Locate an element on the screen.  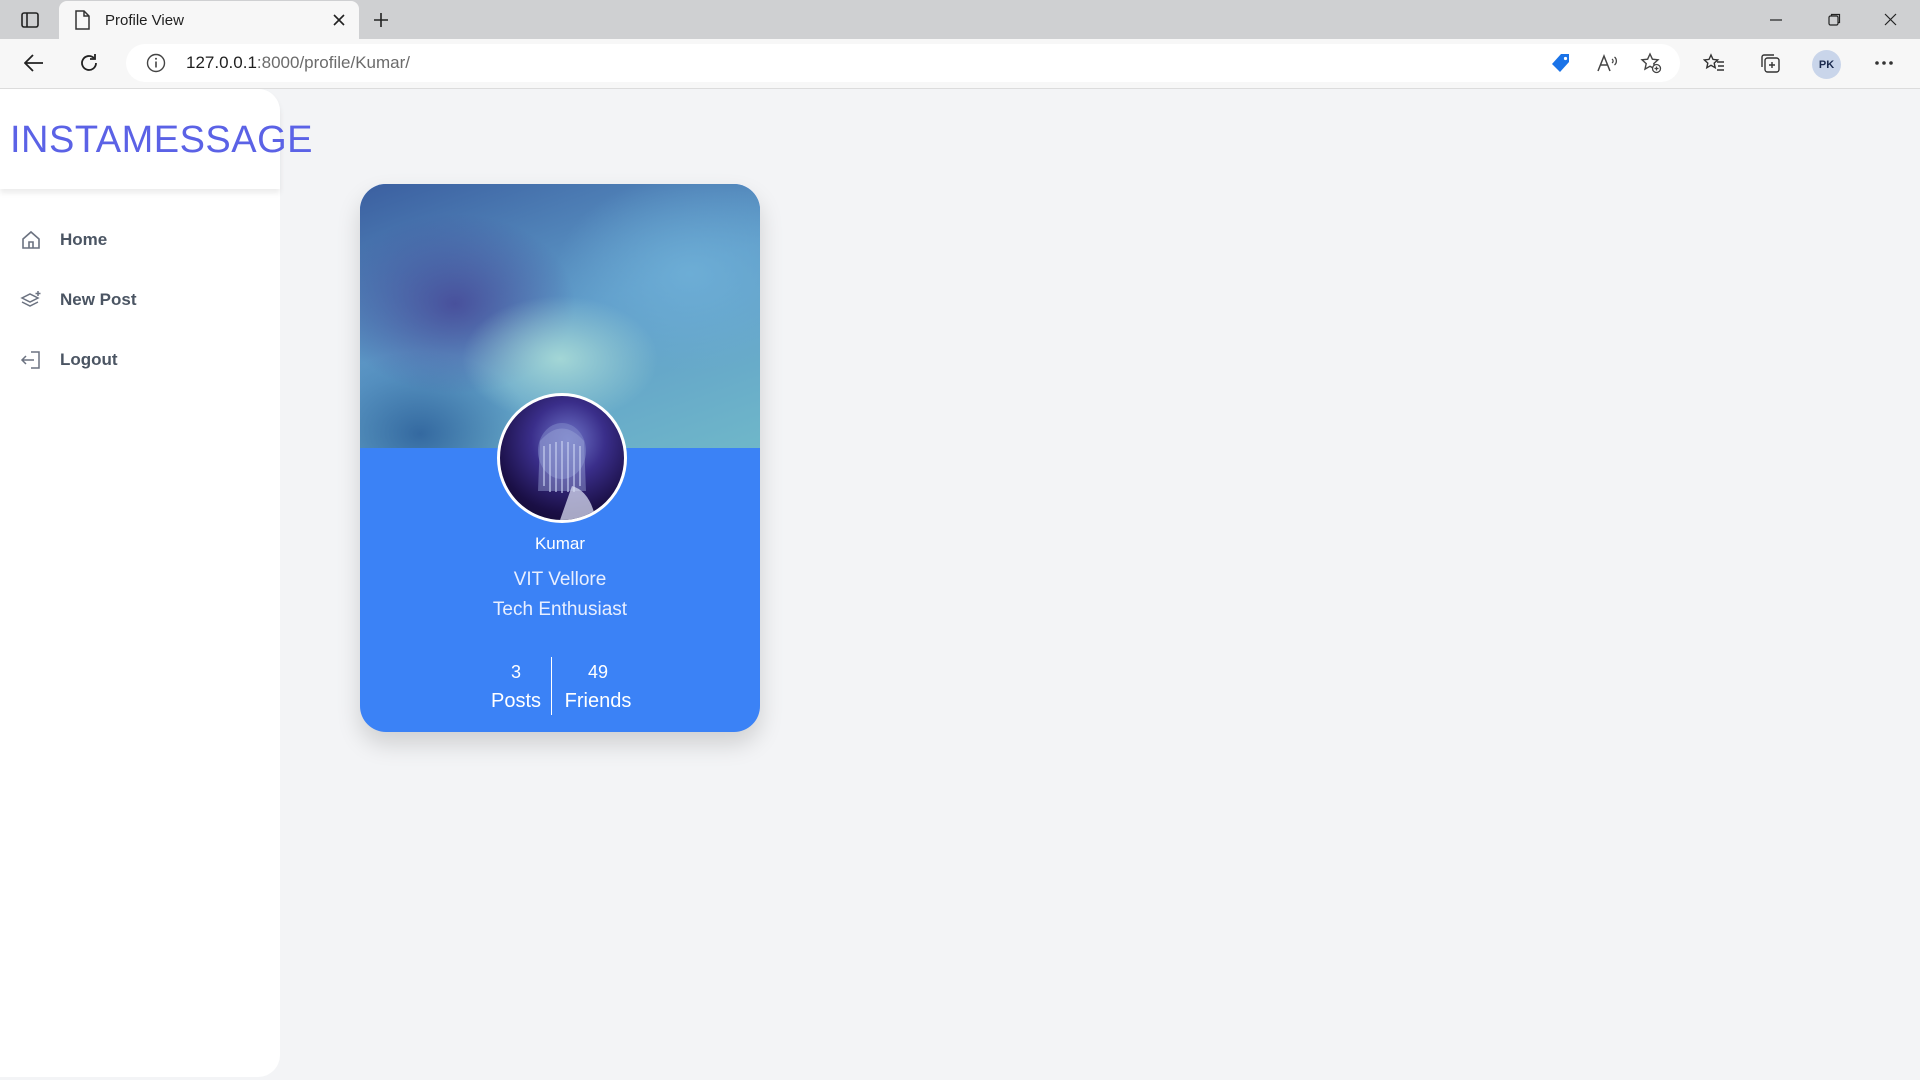
new-tab-icon is located at coordinates (381, 20).